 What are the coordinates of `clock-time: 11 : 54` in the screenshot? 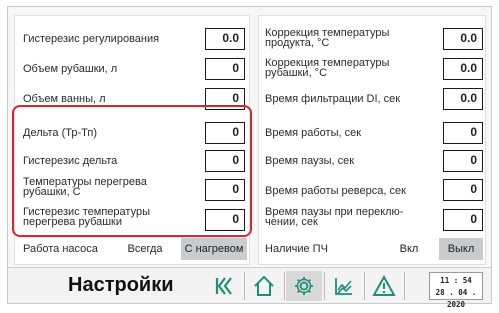 It's located at (456, 280).